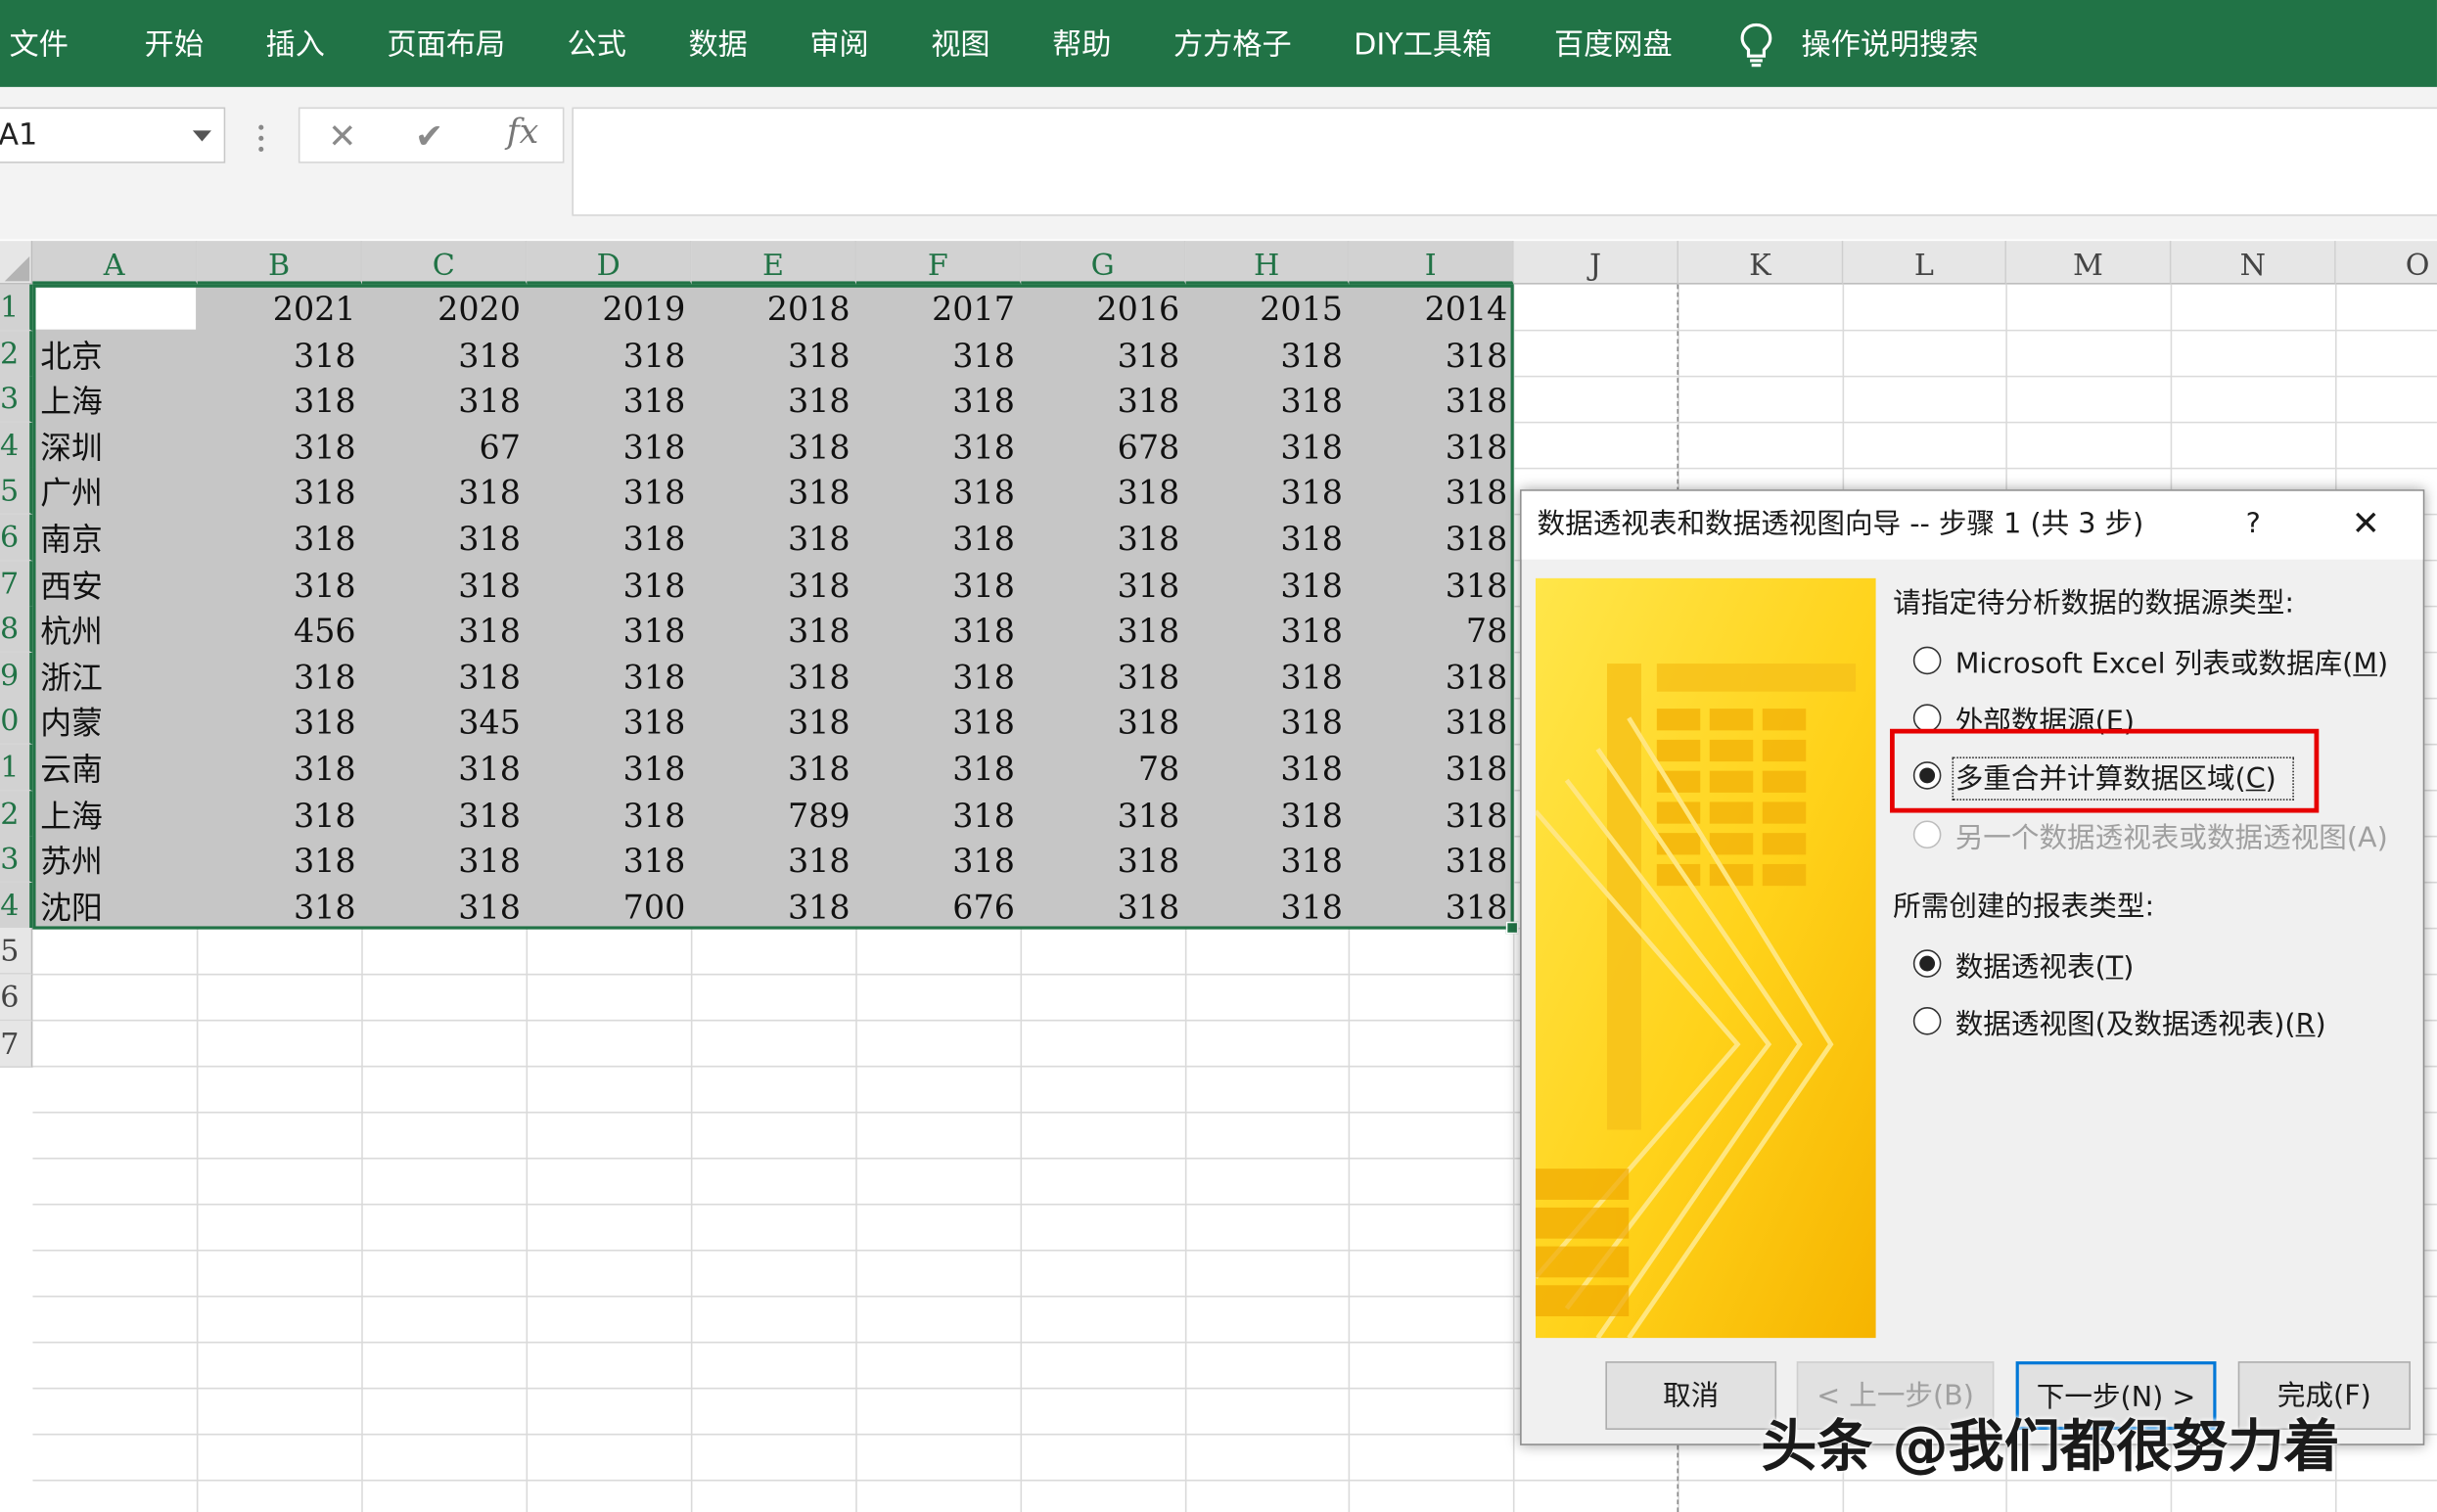 This screenshot has width=2437, height=1512. I want to click on watermark-text: 头条 @我们都很努力着, so click(2050, 1447).